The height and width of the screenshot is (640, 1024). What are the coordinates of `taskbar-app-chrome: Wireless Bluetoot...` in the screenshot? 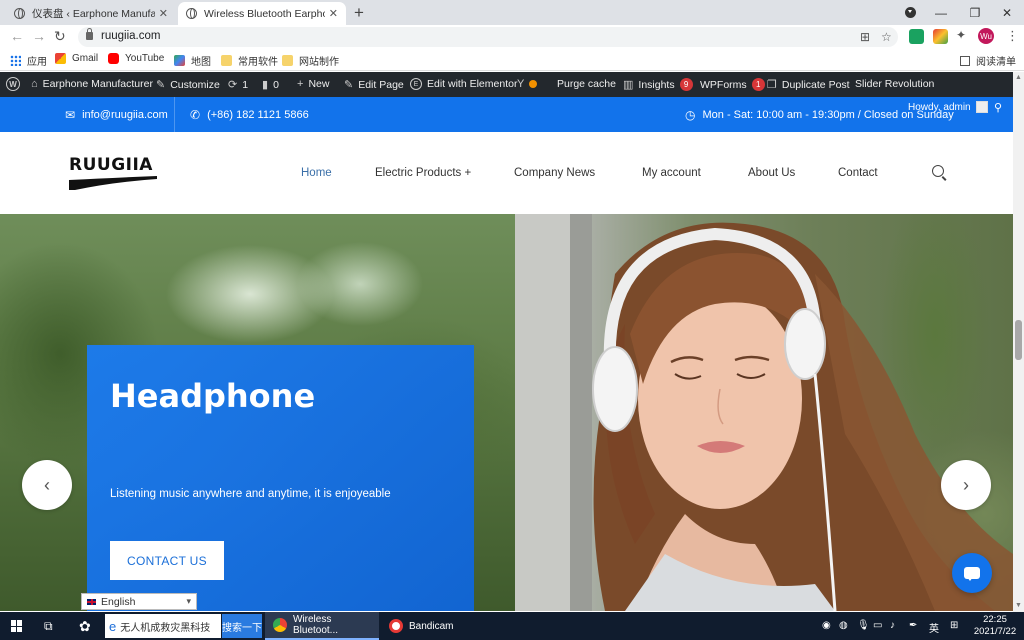 It's located at (322, 626).